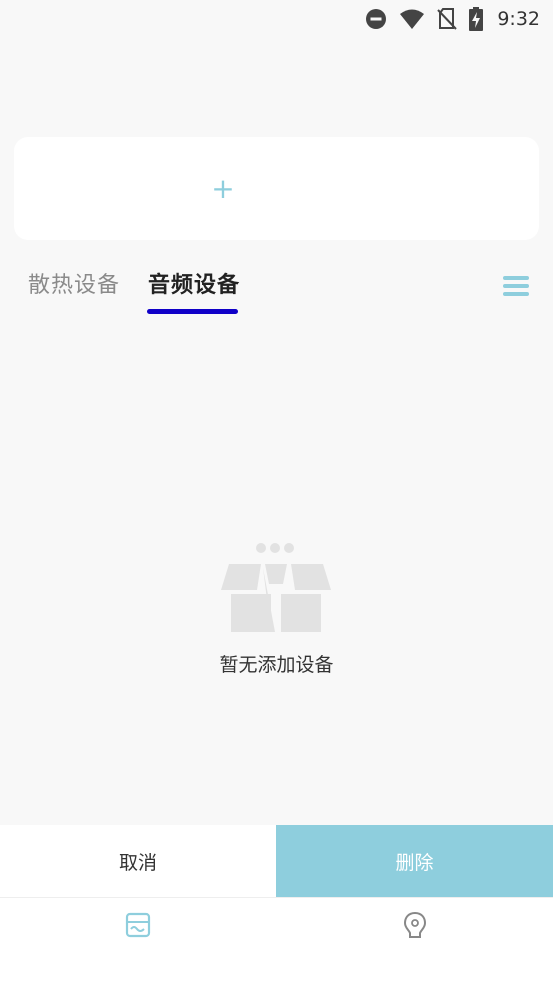 This screenshot has height=983, width=553. I want to click on empty-state-message: 暂无添加设备, so click(276, 665).